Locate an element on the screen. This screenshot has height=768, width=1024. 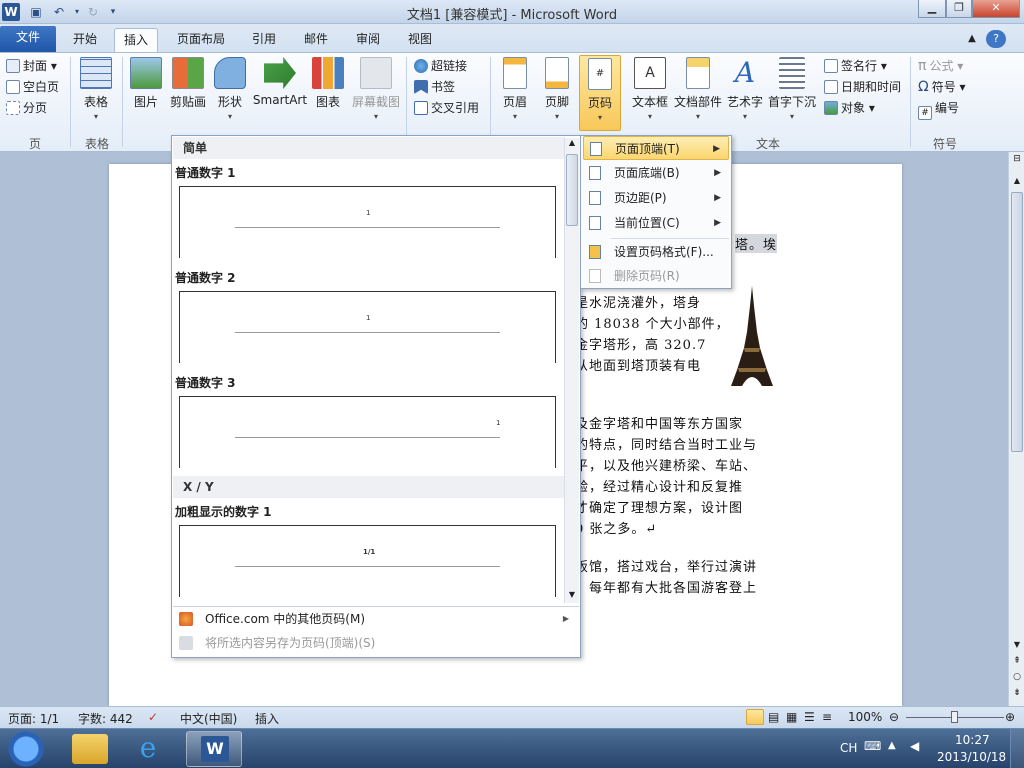
dropcap-button: 首字下沉 ▾ is located at coordinates (792, 89).